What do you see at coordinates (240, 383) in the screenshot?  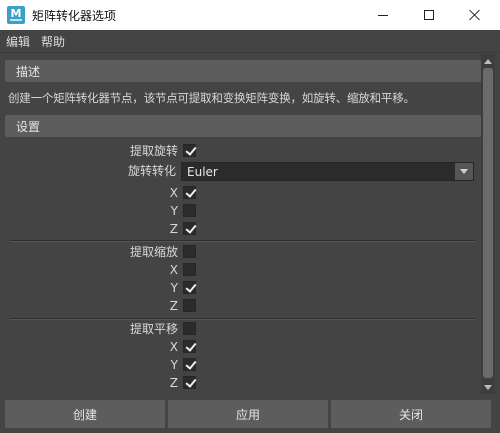 I see `translate-z-row: Z` at bounding box center [240, 383].